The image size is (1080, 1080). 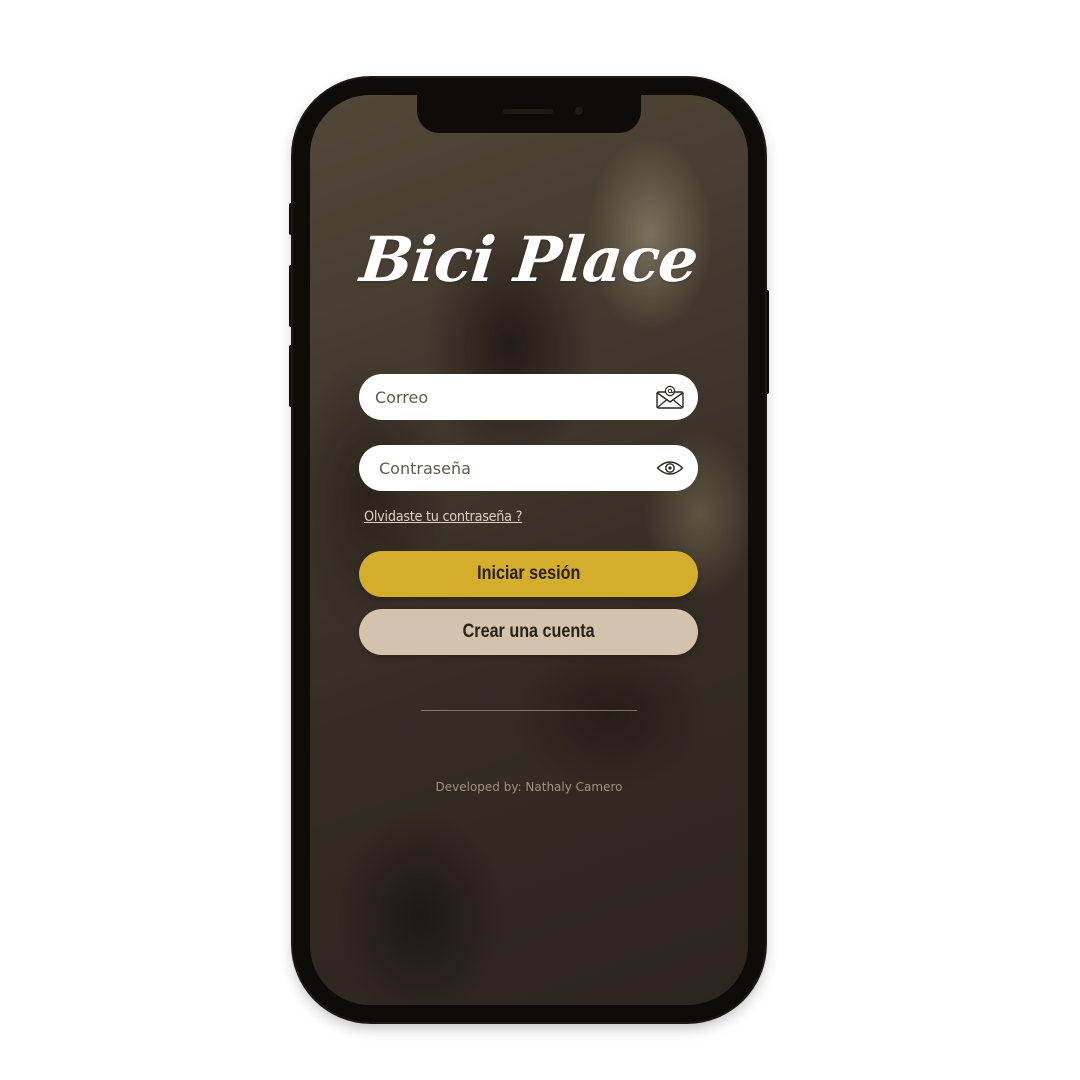 I want to click on app-logo: Bici Place, so click(x=529, y=259).